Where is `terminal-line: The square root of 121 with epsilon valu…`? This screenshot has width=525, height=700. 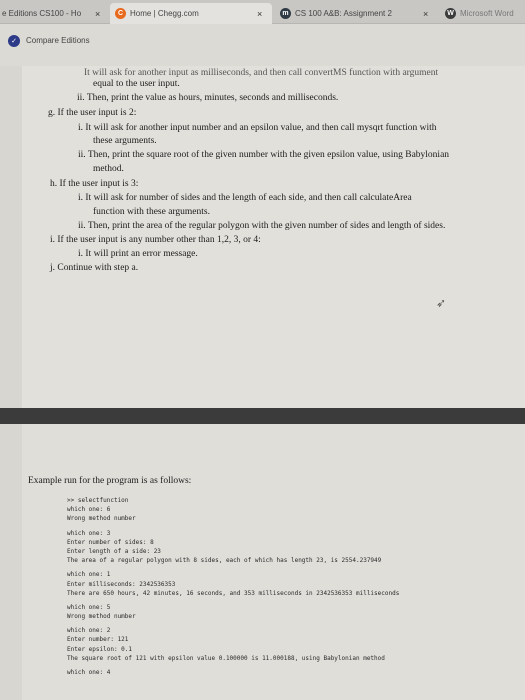
terminal-line: The square root of 121 with epsilon valu… is located at coordinates (226, 658).